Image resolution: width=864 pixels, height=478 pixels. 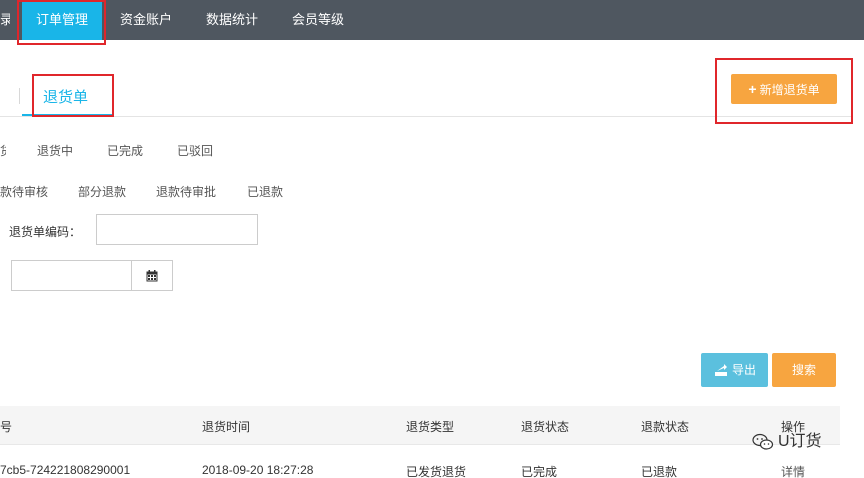 I want to click on add-return-button: + 新增退货单, so click(x=784, y=89).